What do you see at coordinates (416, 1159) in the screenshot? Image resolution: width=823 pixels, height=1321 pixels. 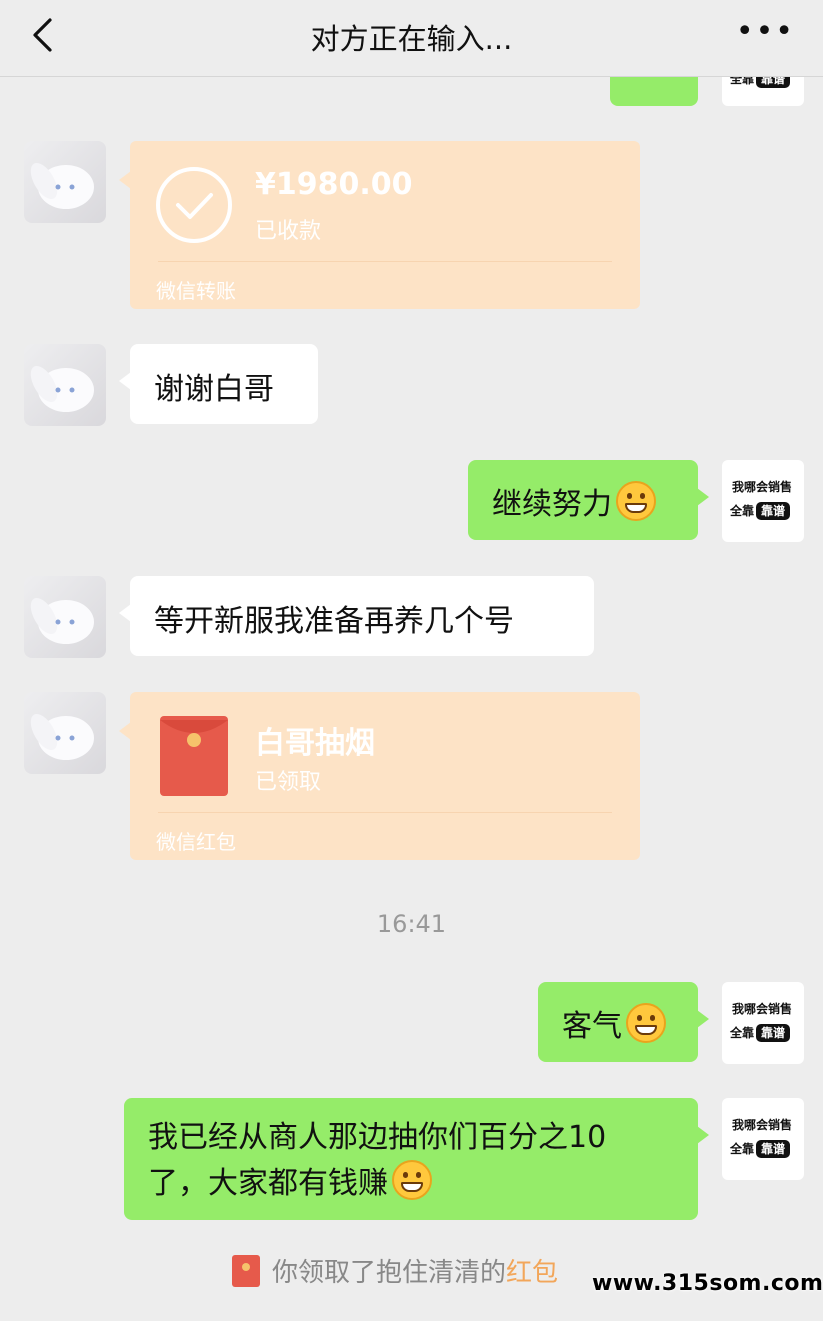 I see `message-bubble: 我已经从商人那边抽你们百分之10 了，大家都有钱赚` at bounding box center [416, 1159].